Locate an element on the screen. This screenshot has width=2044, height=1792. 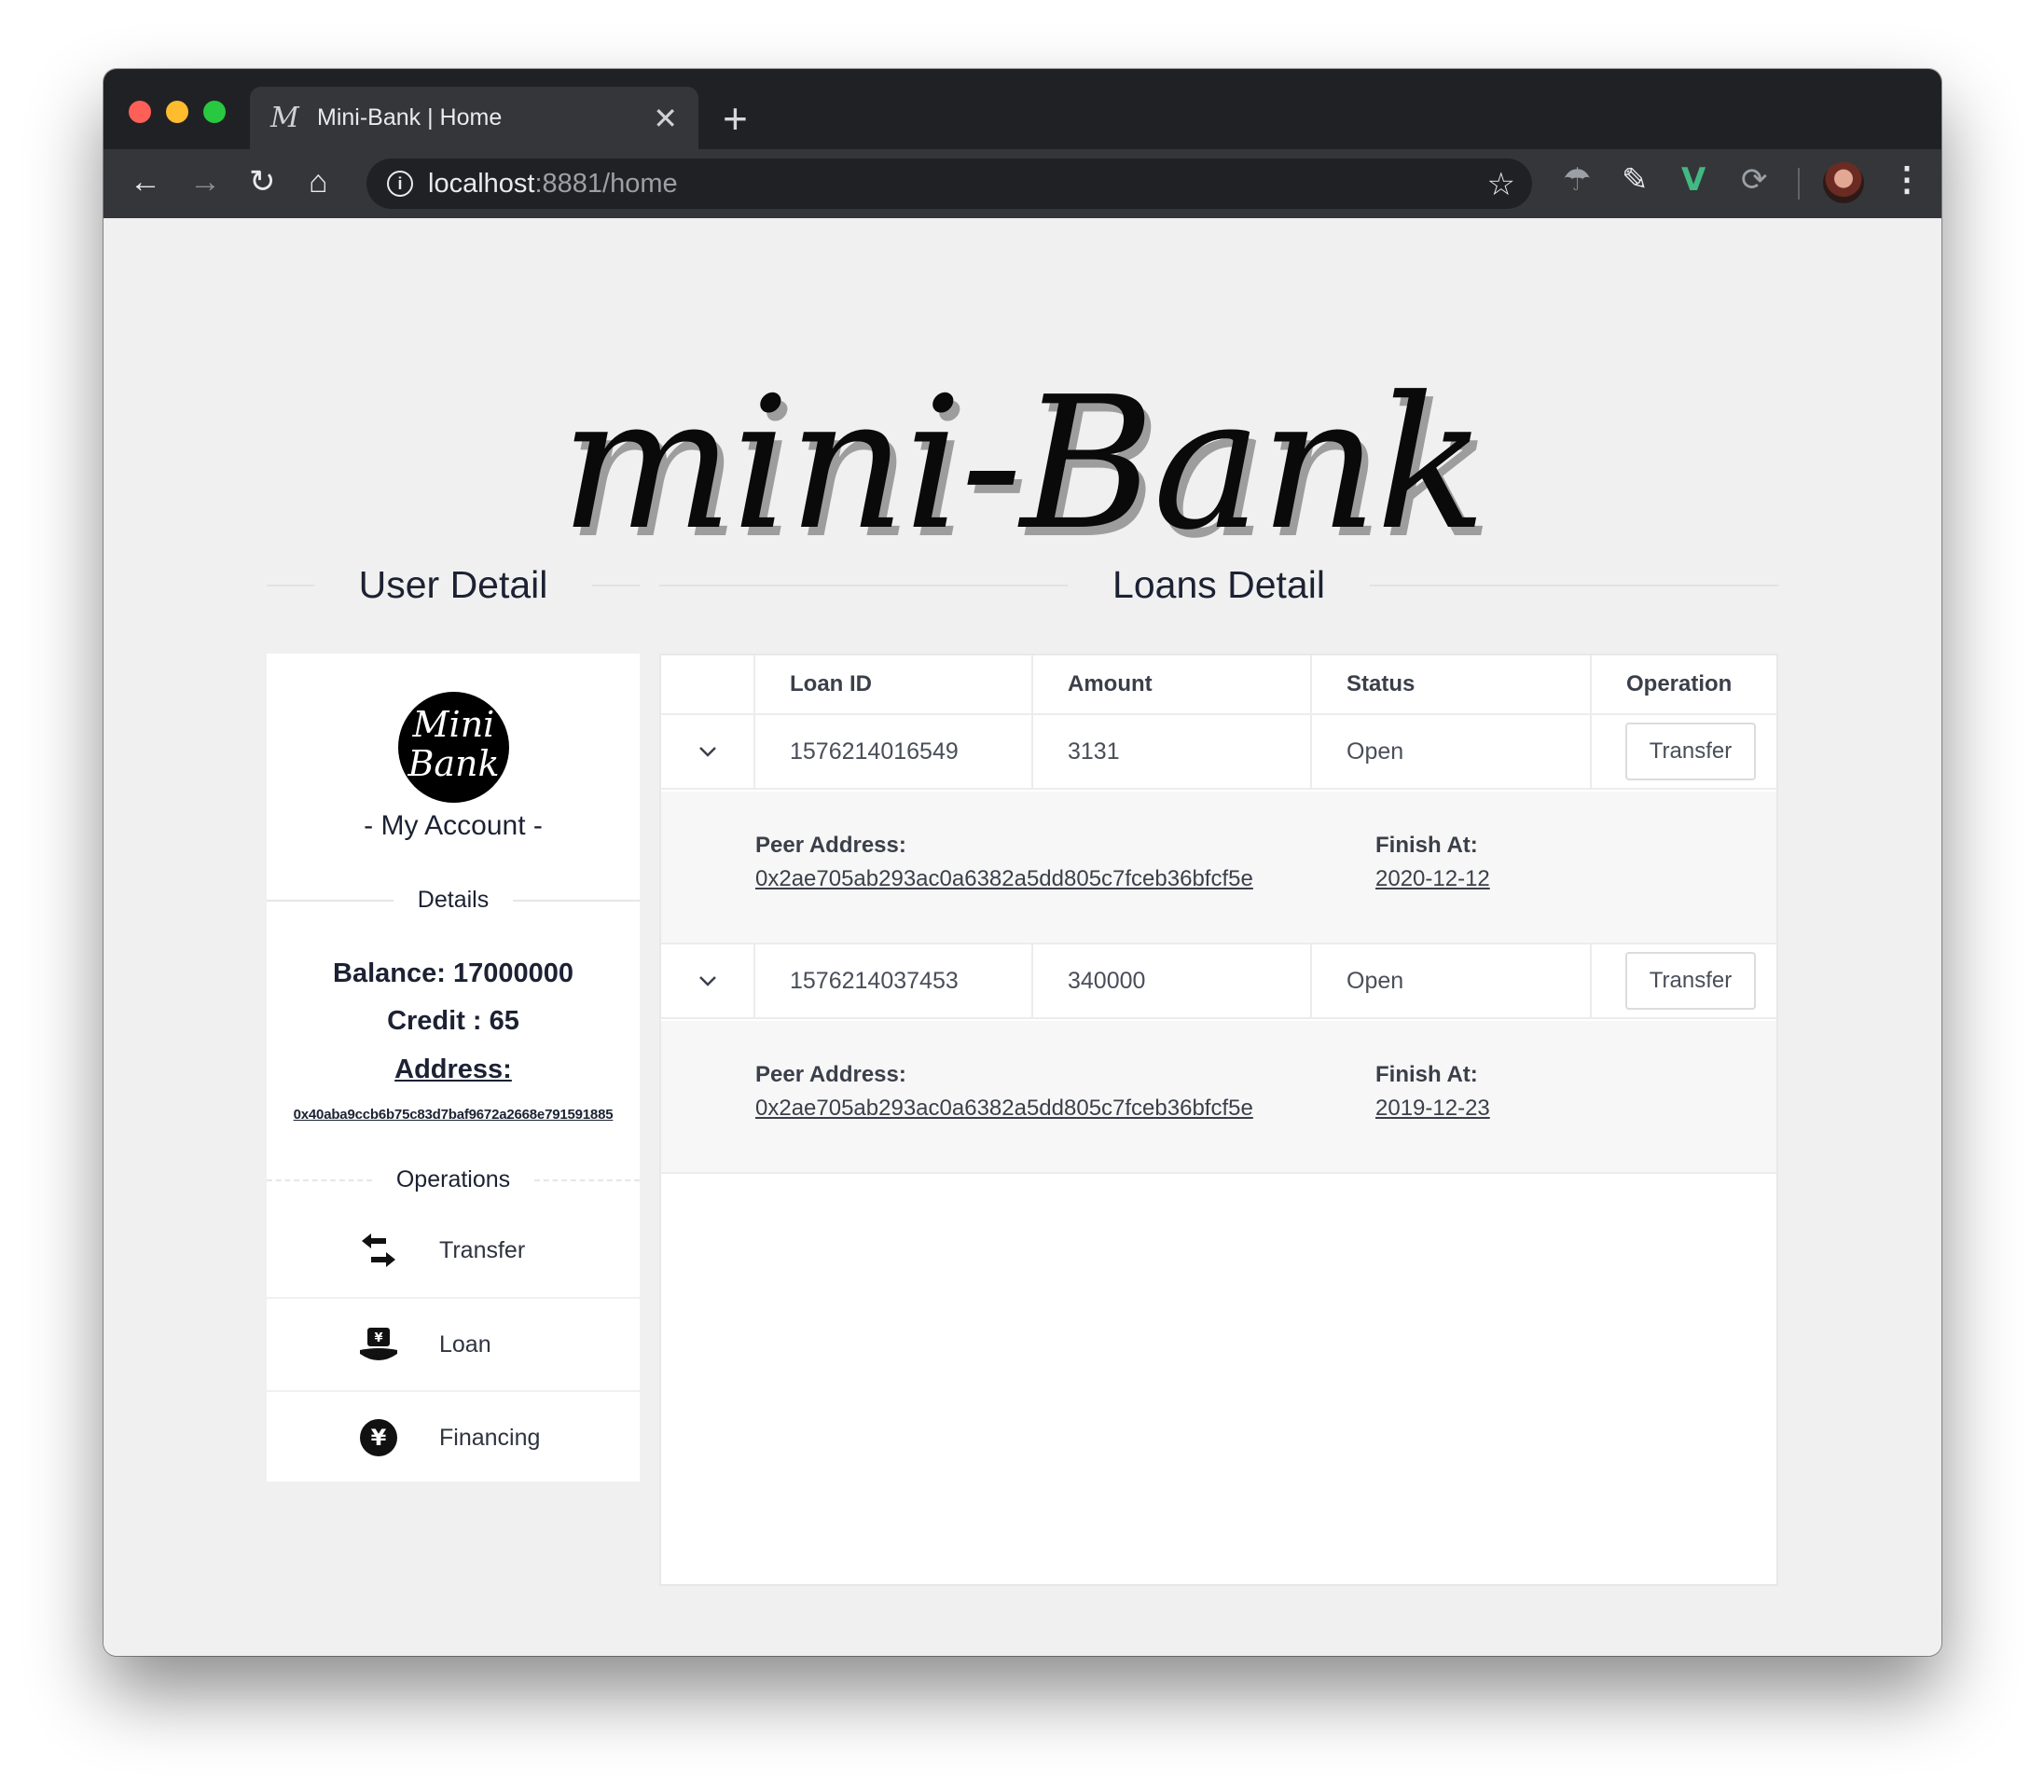
operation-financing: ¥ Financing is located at coordinates (453, 1436).